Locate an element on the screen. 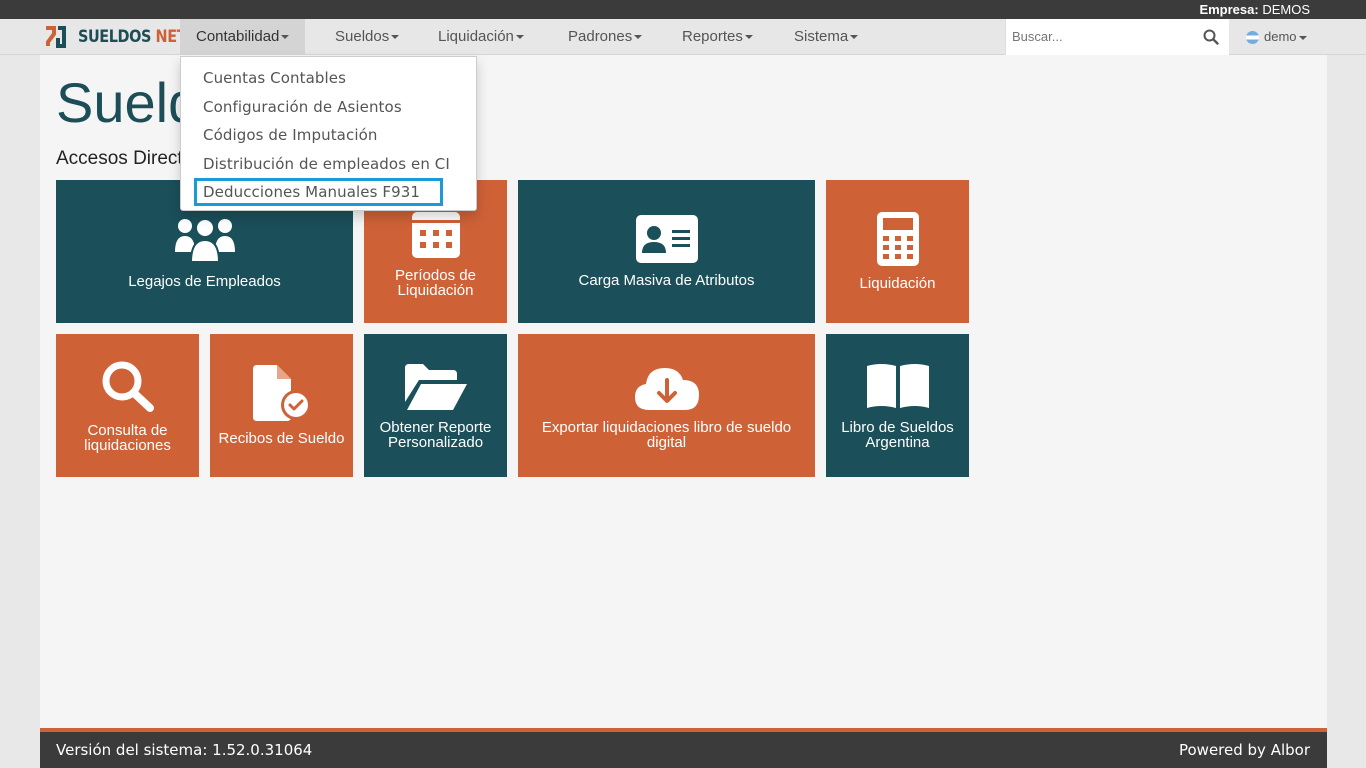 The height and width of the screenshot is (768, 1366). logo-icon is located at coordinates (56, 37).